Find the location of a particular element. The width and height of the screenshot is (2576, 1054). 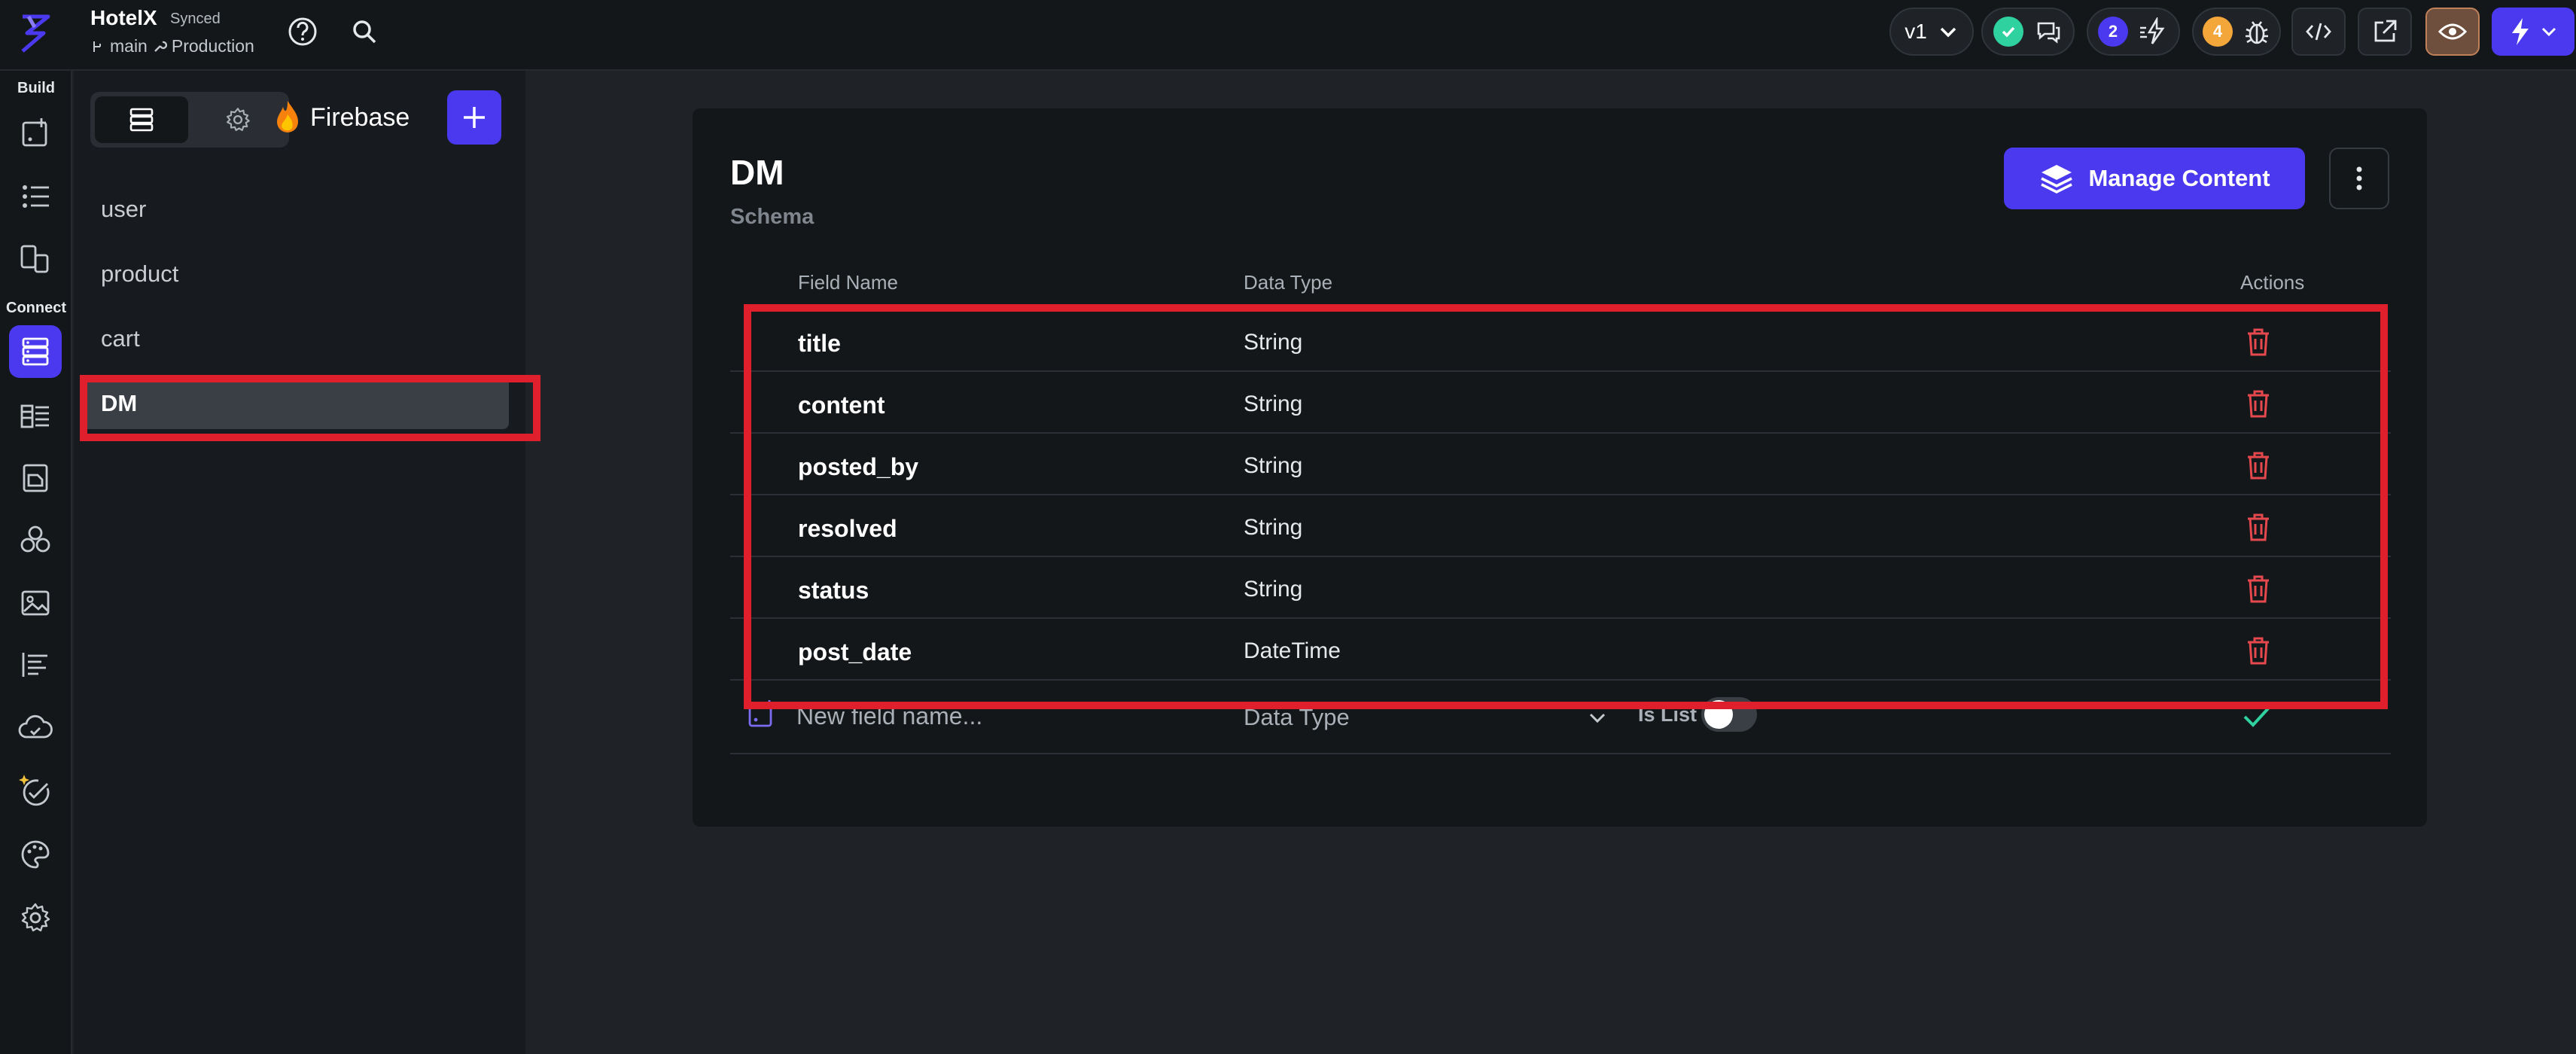

preview-button is located at coordinates (2452, 32).